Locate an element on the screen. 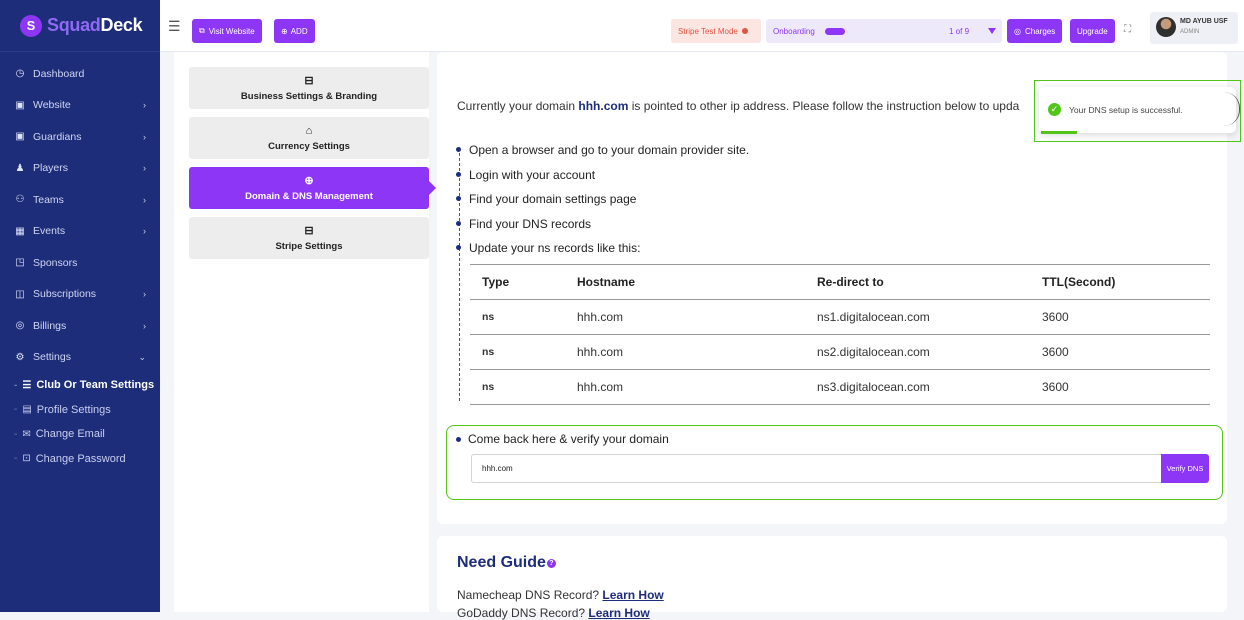 This screenshot has width=1244, height=620. namecheap-learn-how-link: Learn How is located at coordinates (632, 595).